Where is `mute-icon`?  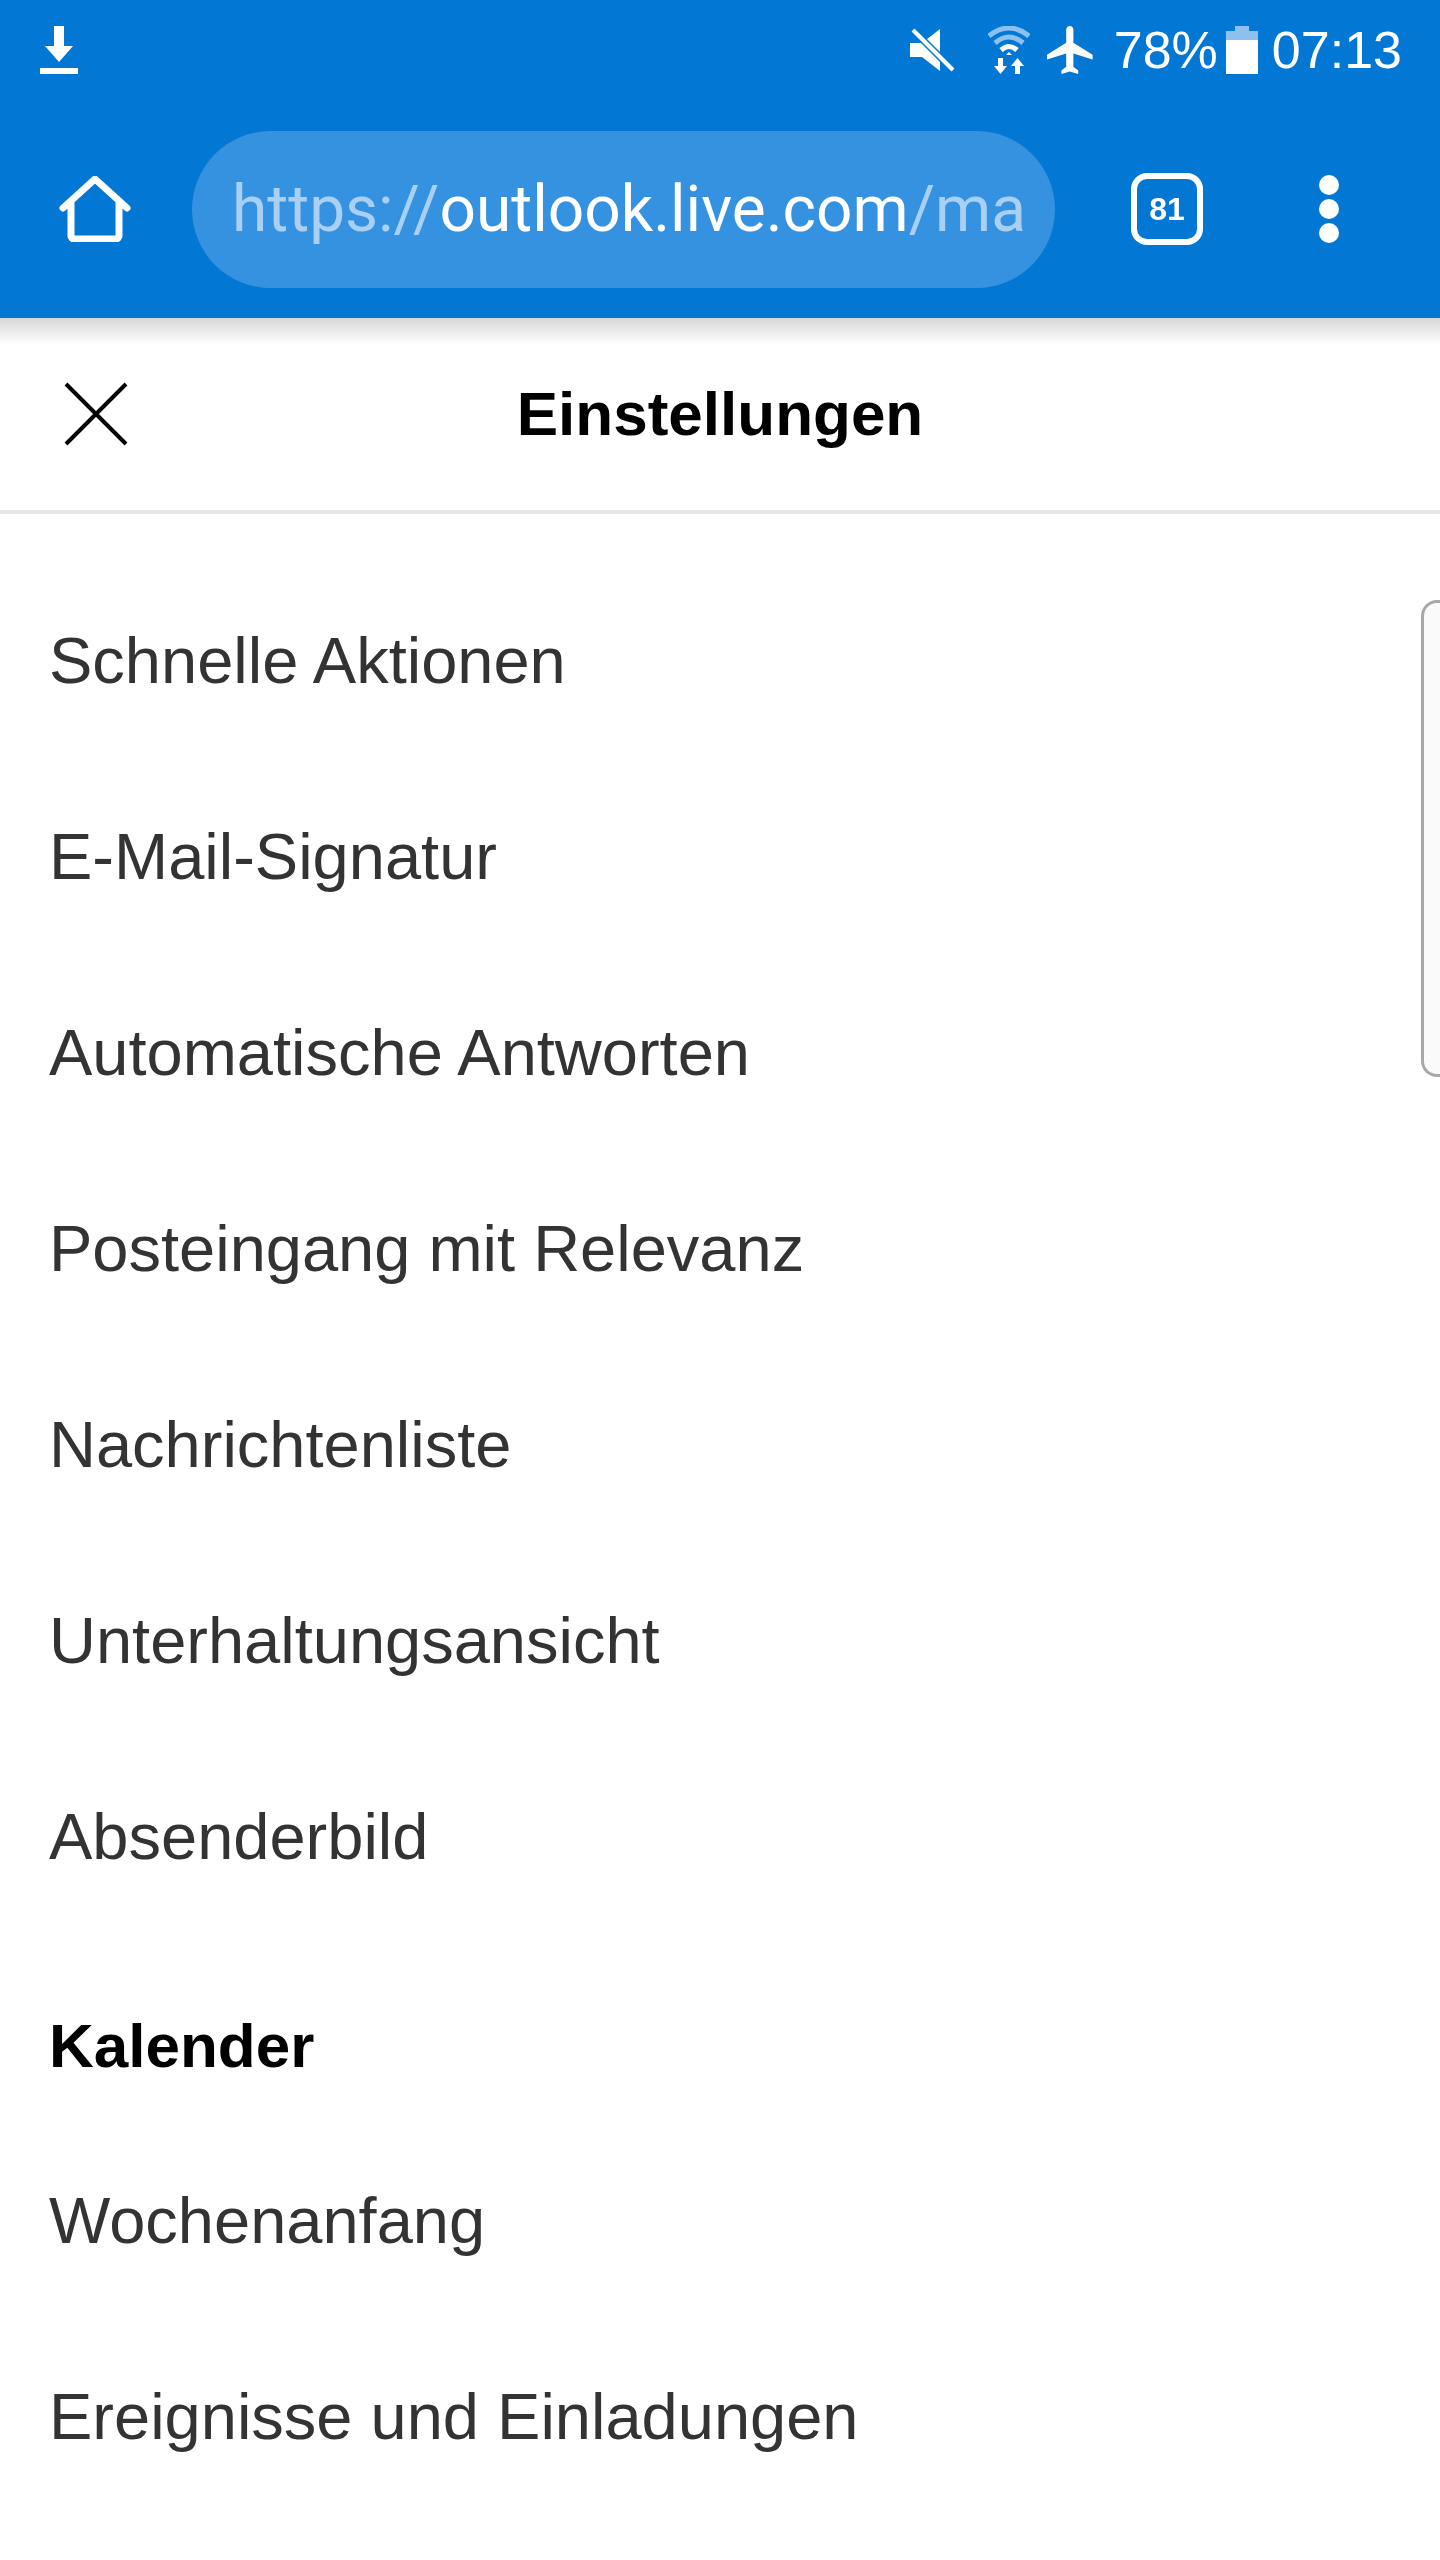 mute-icon is located at coordinates (932, 50).